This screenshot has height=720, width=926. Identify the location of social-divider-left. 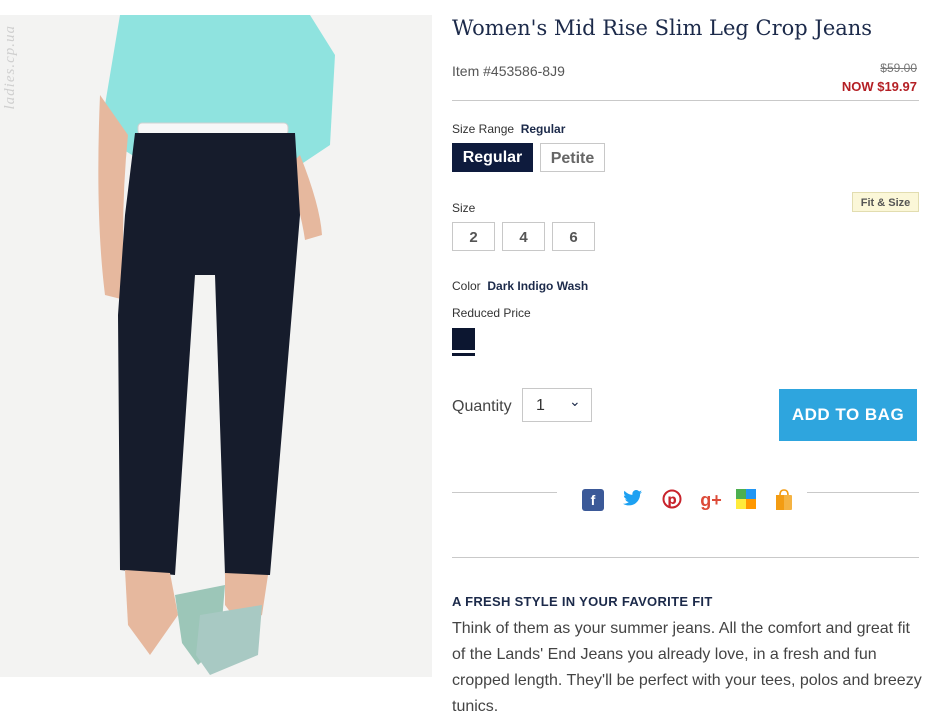
(504, 492).